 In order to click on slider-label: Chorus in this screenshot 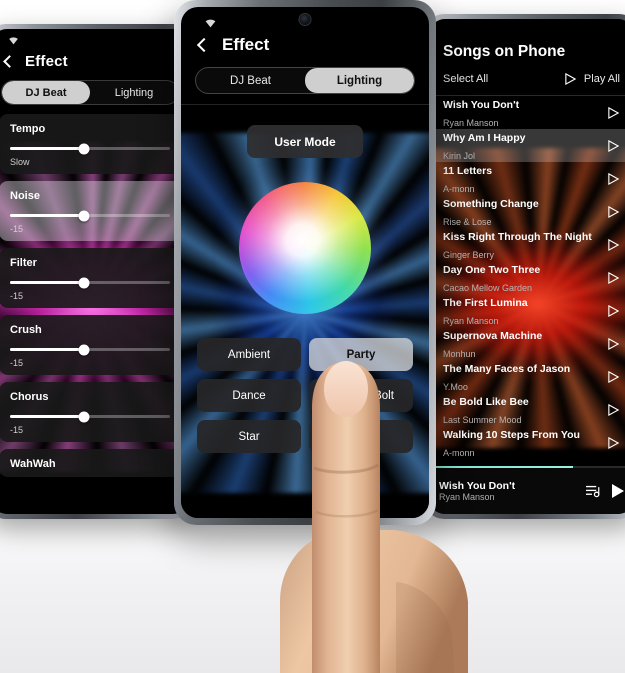, I will do `click(29, 397)`.